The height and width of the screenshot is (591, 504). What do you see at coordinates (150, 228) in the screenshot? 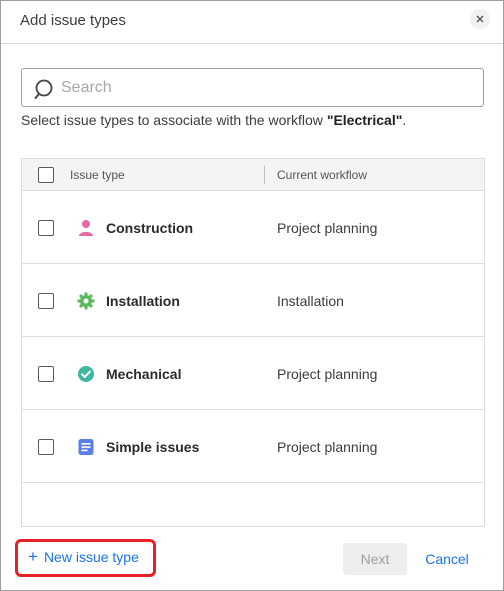
I see `issue-type-name: Construction` at bounding box center [150, 228].